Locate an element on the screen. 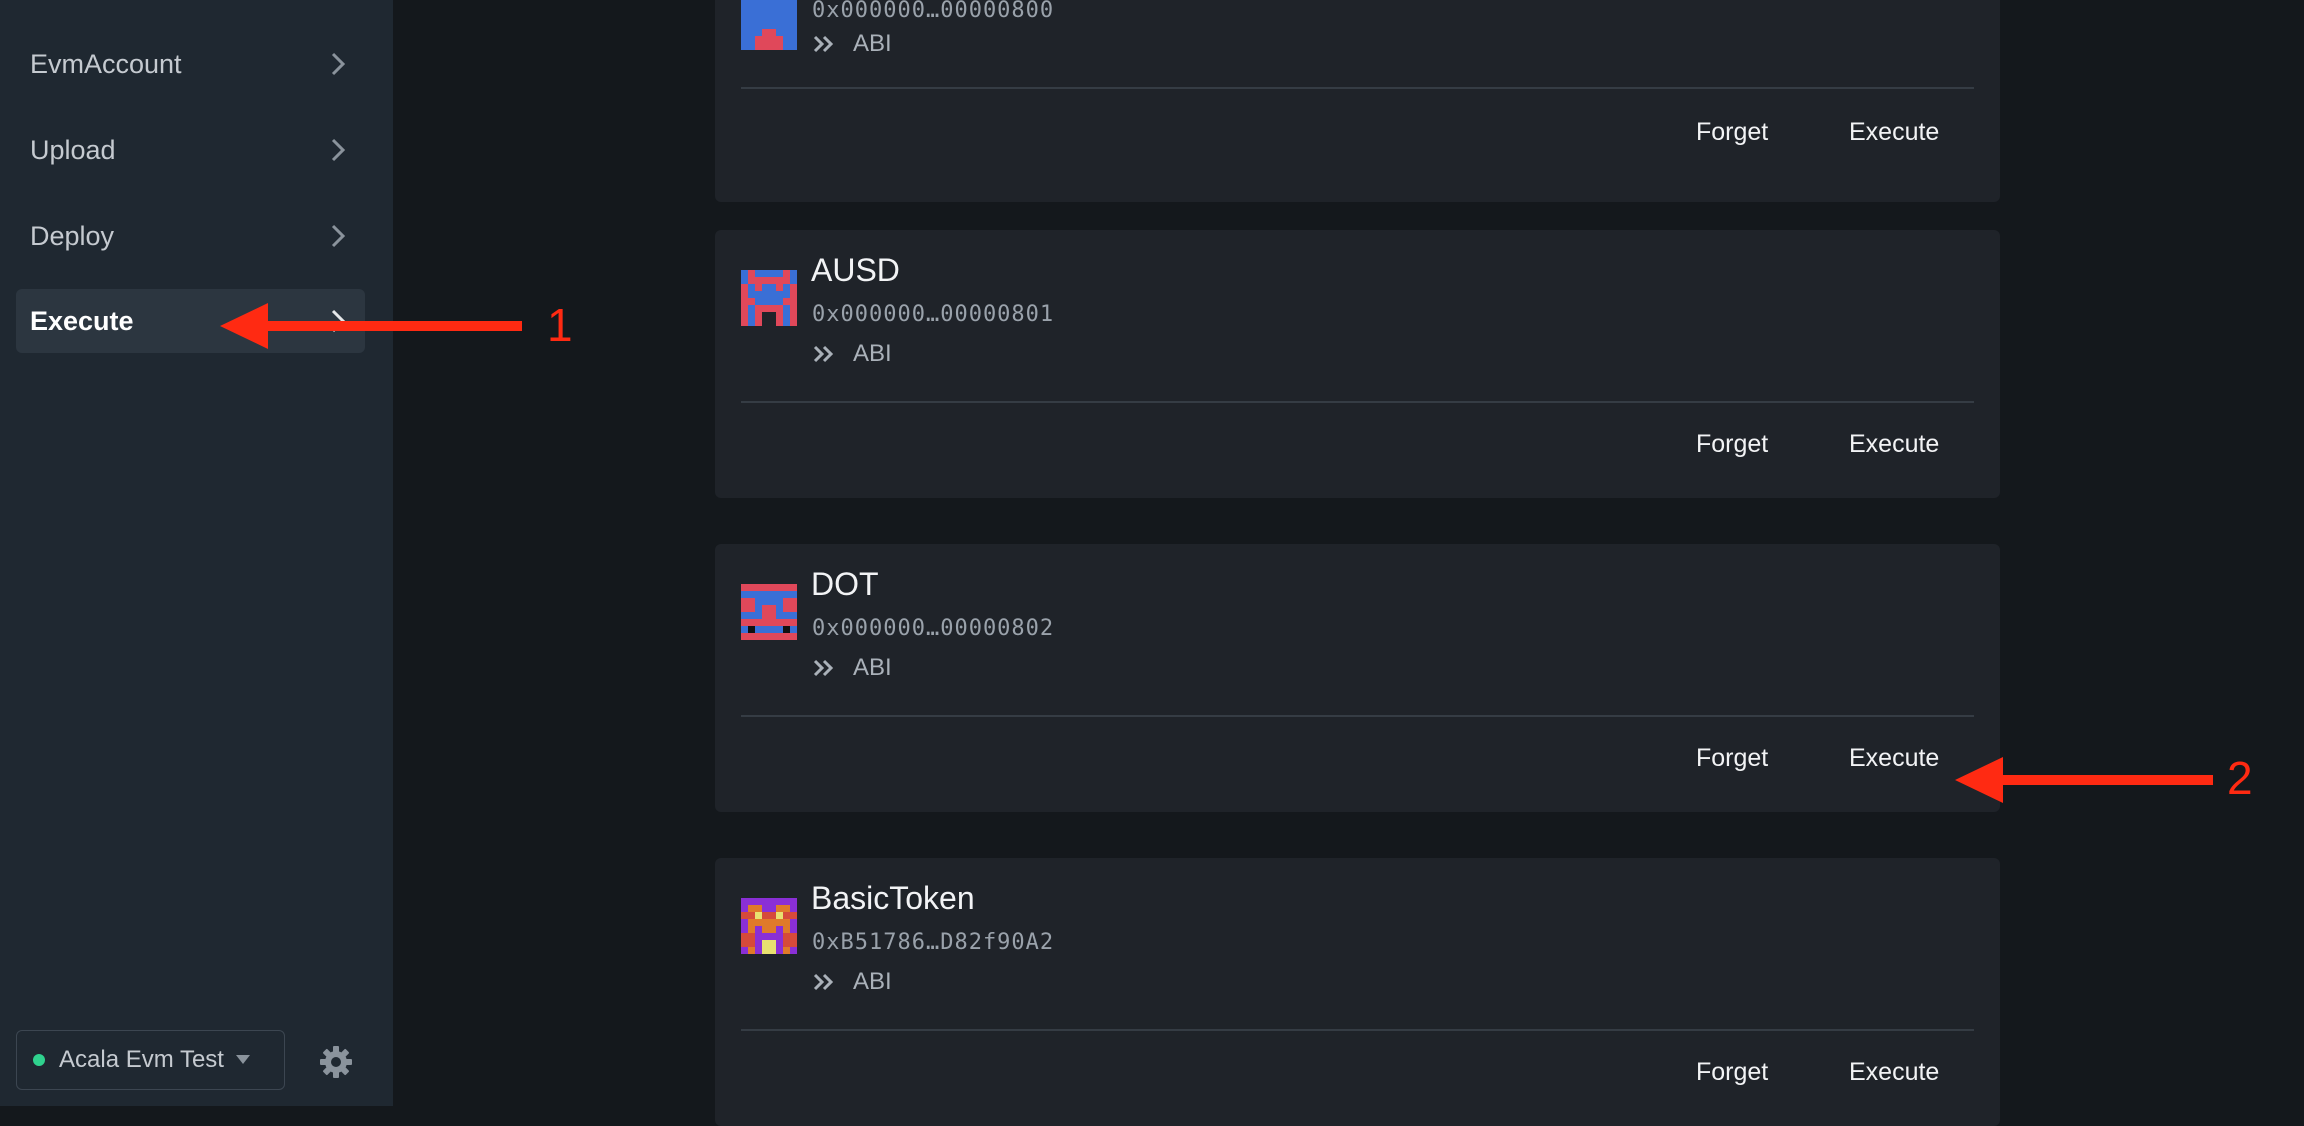  network-status-dot is located at coordinates (39, 1060).